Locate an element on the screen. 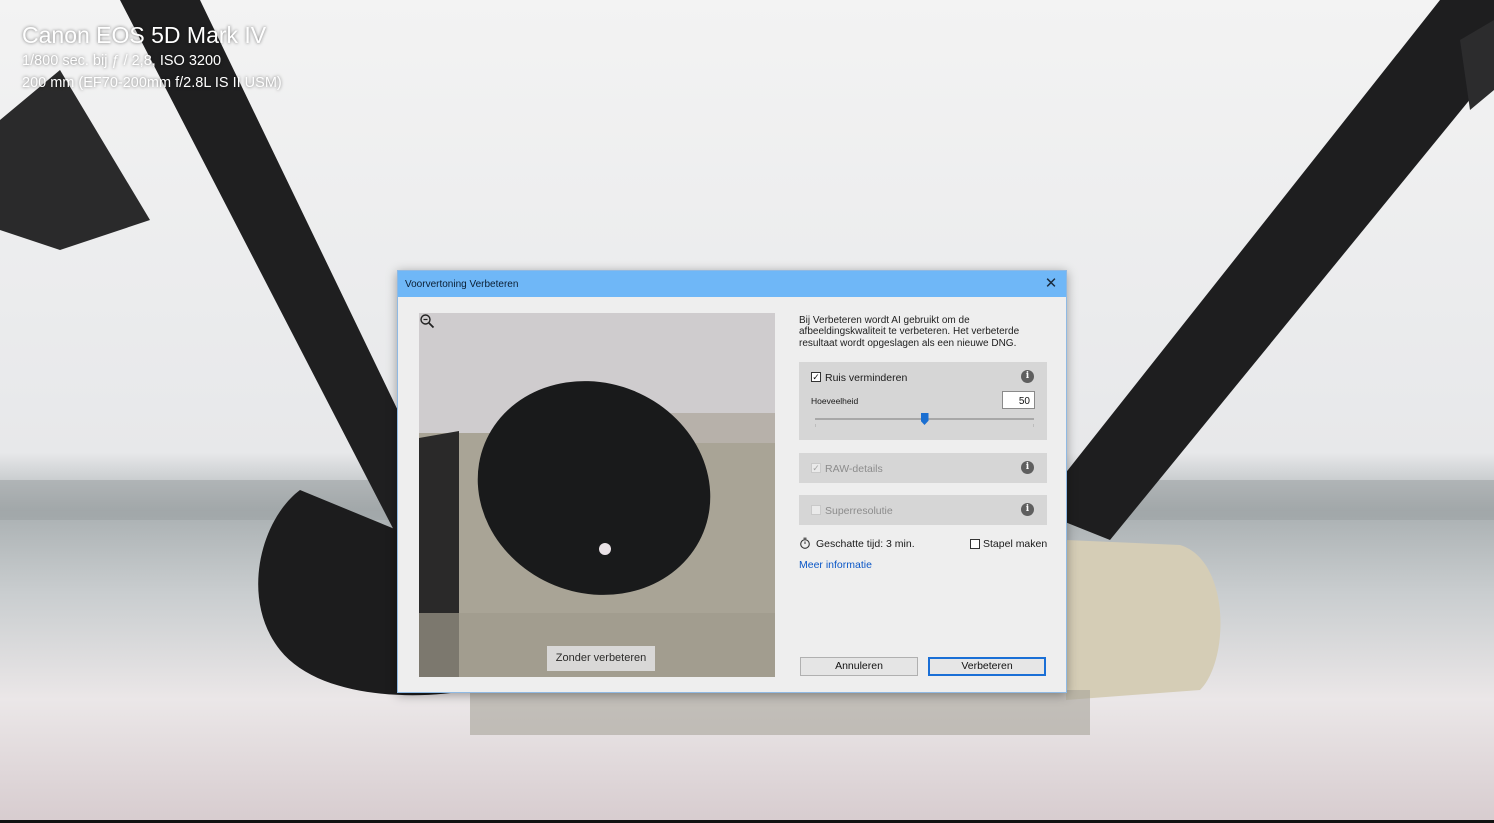 Image resolution: width=1494 pixels, height=823 pixels. cancel-button: Annuleren is located at coordinates (859, 666).